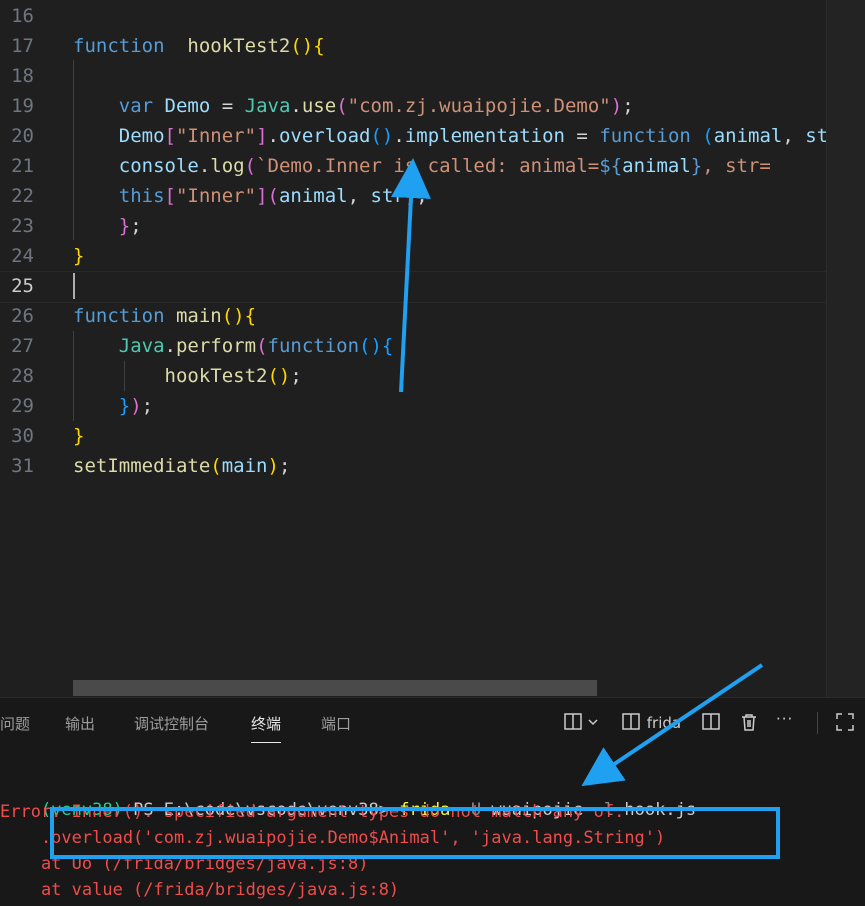 The height and width of the screenshot is (906, 865). I want to click on code-token: main, so click(244, 466).